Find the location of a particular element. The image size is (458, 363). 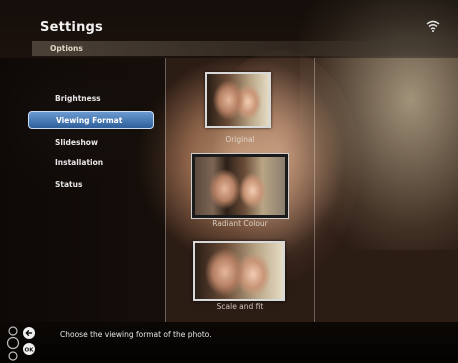

format-label-radiant-colour: Radiant Colour is located at coordinates (240, 223).